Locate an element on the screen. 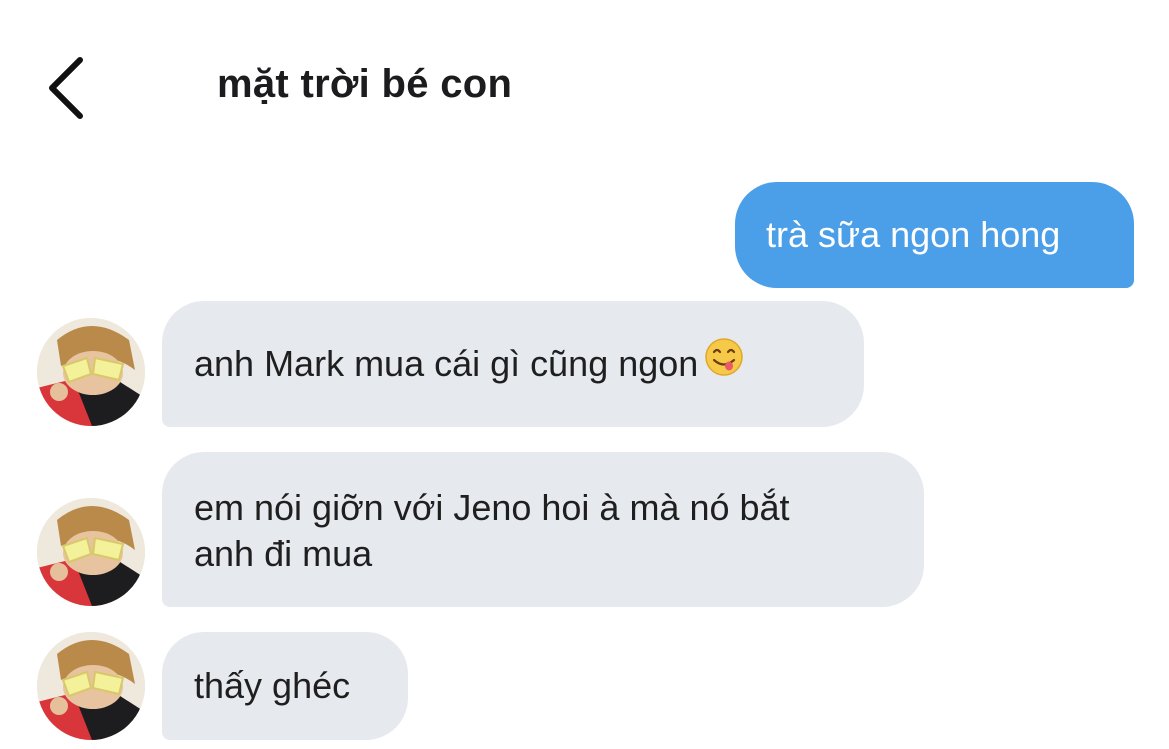 The height and width of the screenshot is (749, 1169). face-savoring-food-icon is located at coordinates (724, 362).